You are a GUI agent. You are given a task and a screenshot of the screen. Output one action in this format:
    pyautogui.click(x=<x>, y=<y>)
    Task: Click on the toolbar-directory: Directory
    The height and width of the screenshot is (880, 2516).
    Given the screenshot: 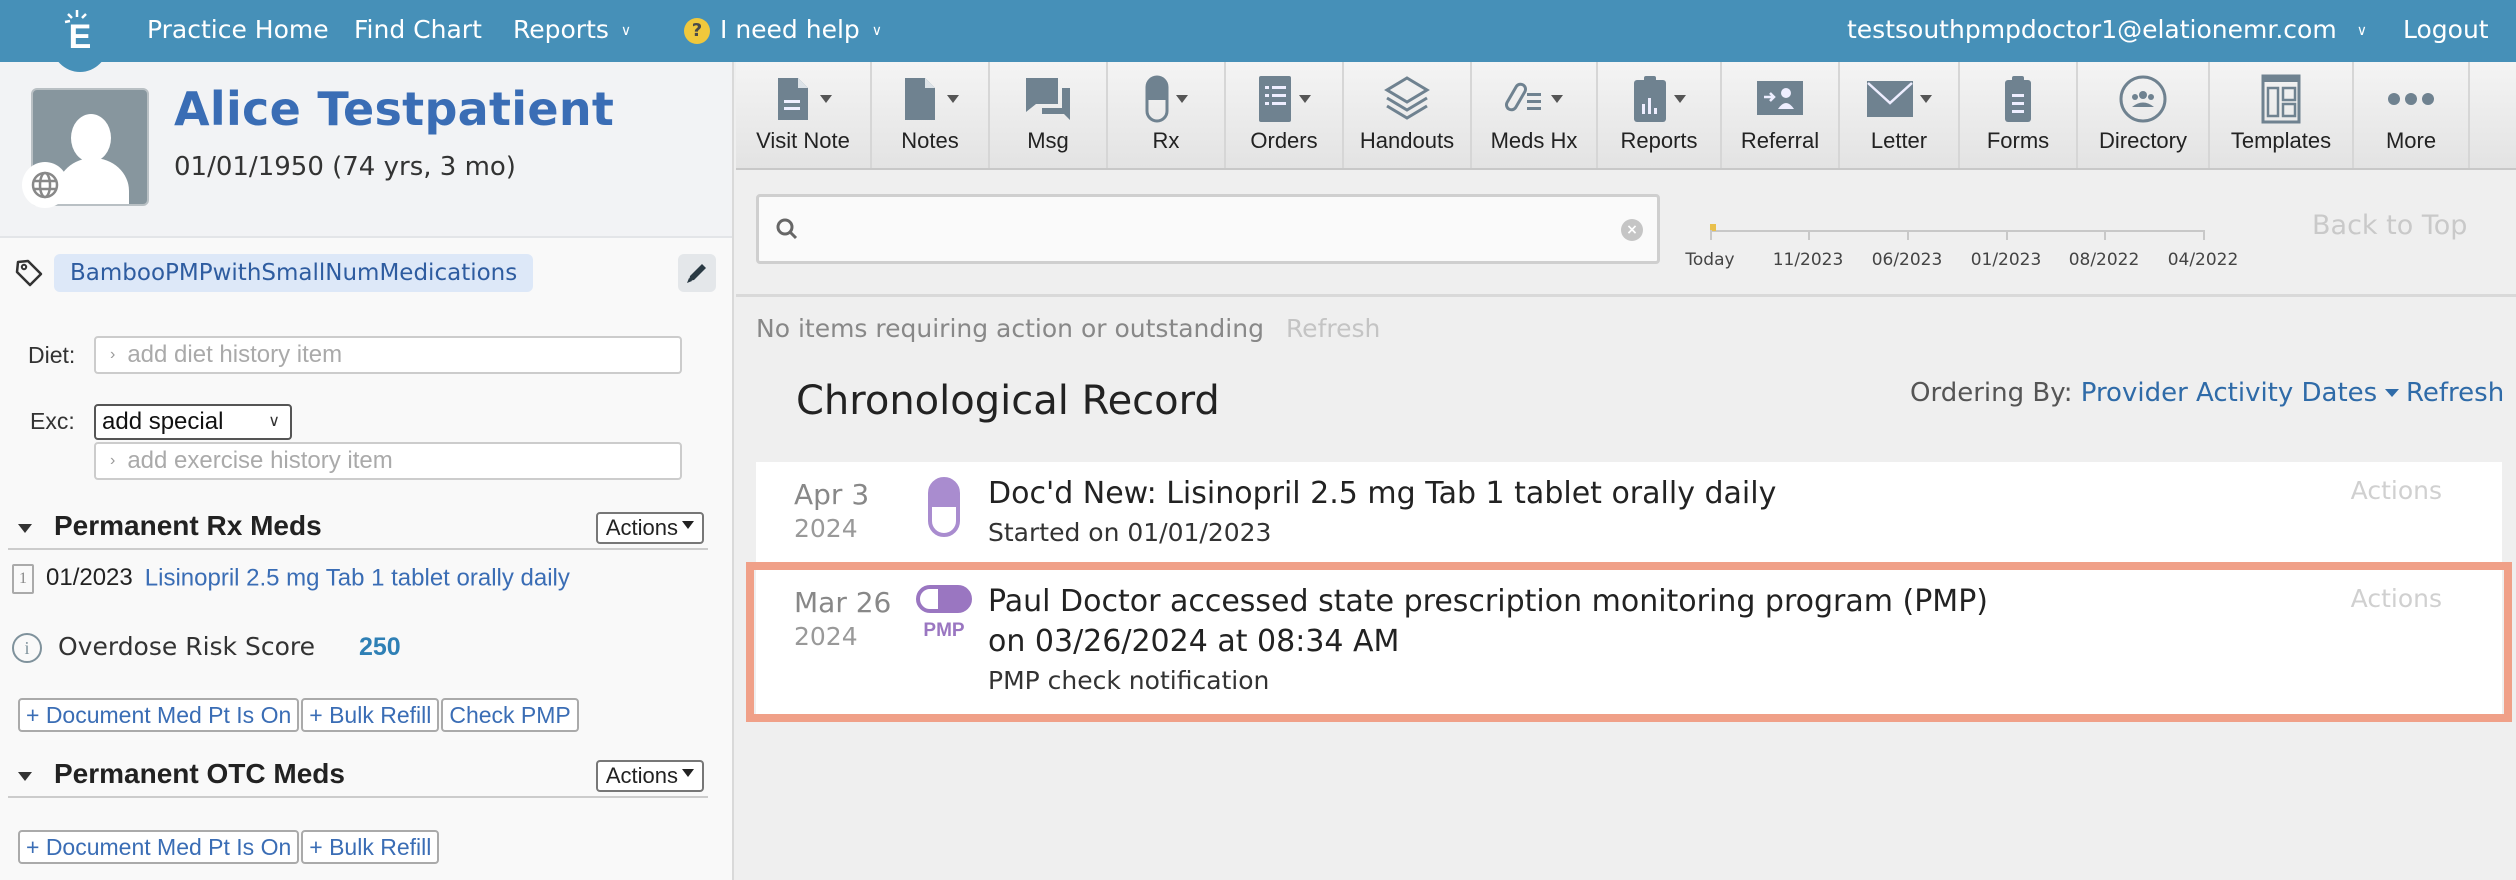 What is the action you would take?
    pyautogui.click(x=2144, y=115)
    